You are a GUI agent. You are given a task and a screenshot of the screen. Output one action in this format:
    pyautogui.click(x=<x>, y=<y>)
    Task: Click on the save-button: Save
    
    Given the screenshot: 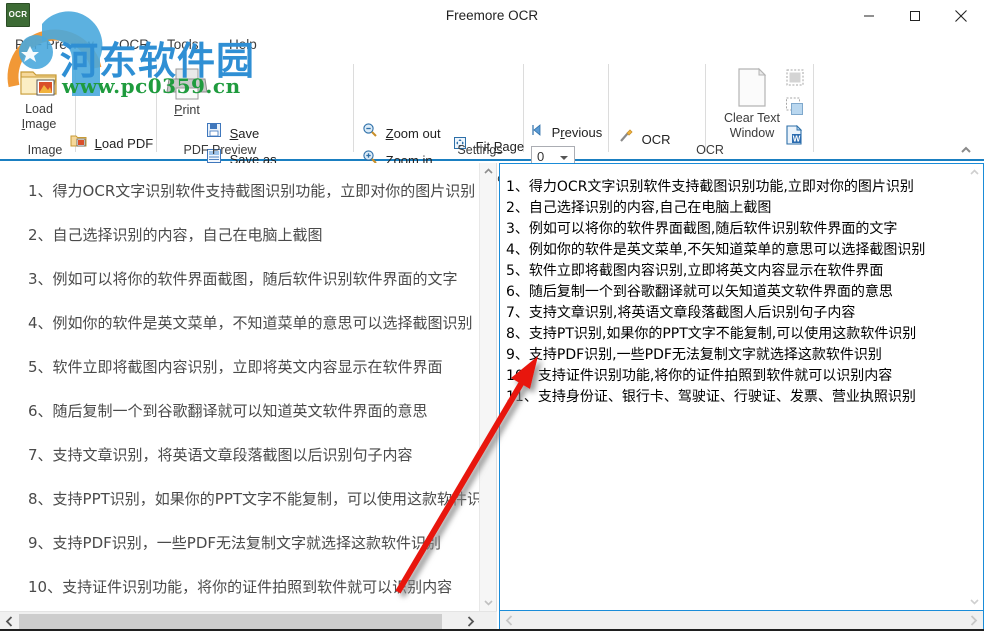 What is the action you would take?
    pyautogui.click(x=232, y=133)
    